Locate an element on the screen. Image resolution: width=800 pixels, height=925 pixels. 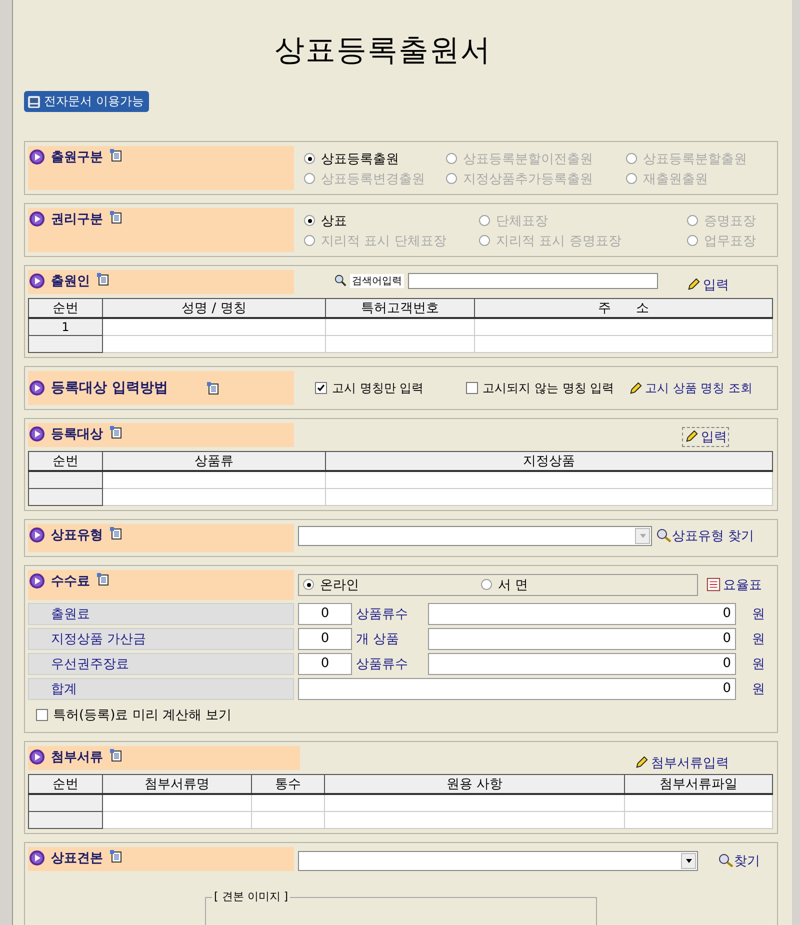
section-title: 출원구분 is located at coordinates (77, 157).